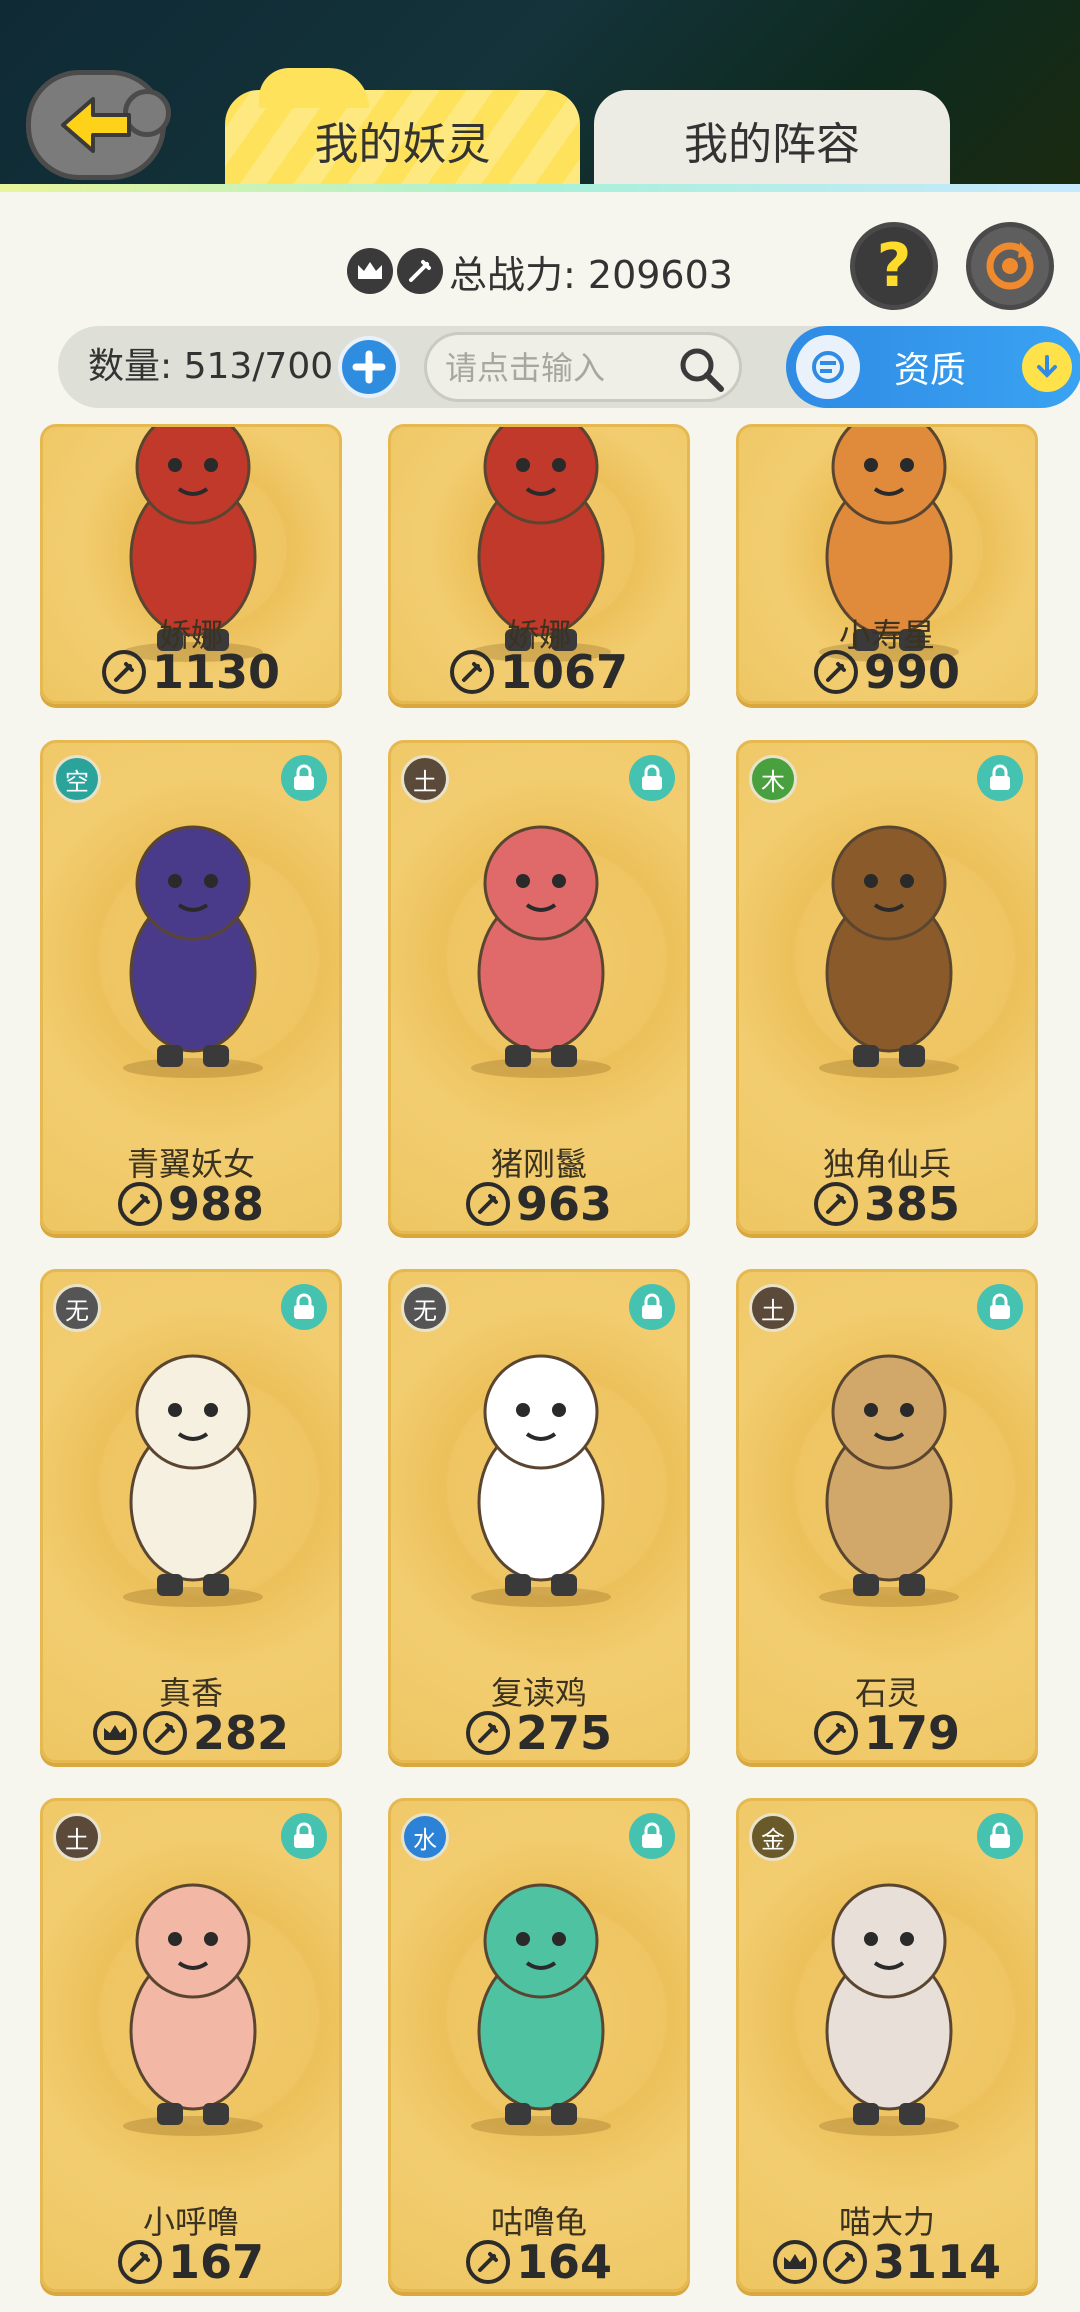 The height and width of the screenshot is (2312, 1080). I want to click on tab-my-lineup: 我的阵容, so click(772, 140).